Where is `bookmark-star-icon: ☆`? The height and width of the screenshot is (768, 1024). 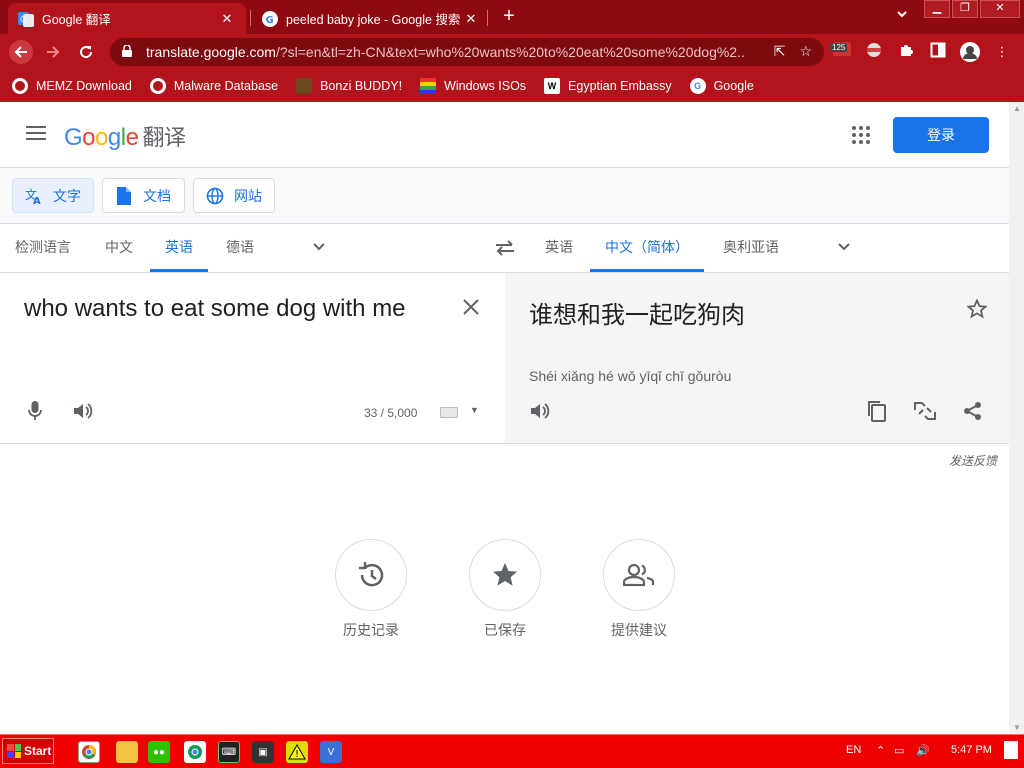
bookmark-star-icon: ☆ is located at coordinates (805, 51).